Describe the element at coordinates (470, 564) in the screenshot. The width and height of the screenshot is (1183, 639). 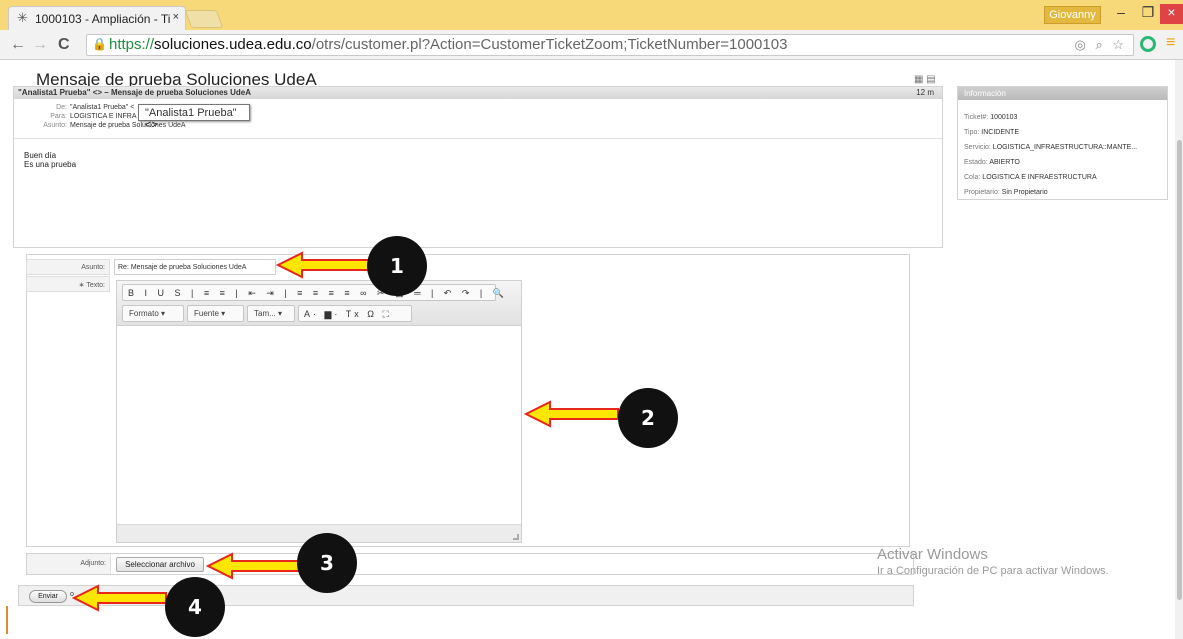
I see `attachment-row: Adjunto: Seleccionar archivo` at that location.